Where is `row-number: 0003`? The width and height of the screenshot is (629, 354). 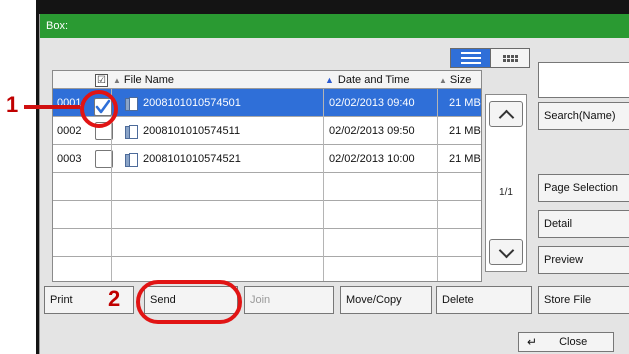 row-number: 0003 is located at coordinates (69, 159).